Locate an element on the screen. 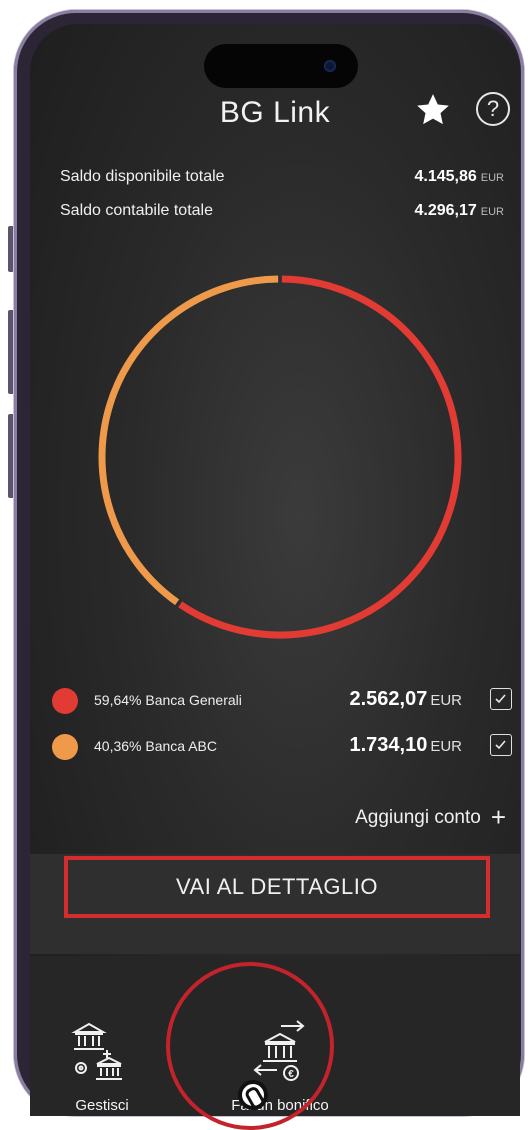 Image resolution: width=531 pixels, height=1130 pixels. detail-button: VAI AL DETTAGLIO is located at coordinates (277, 887).